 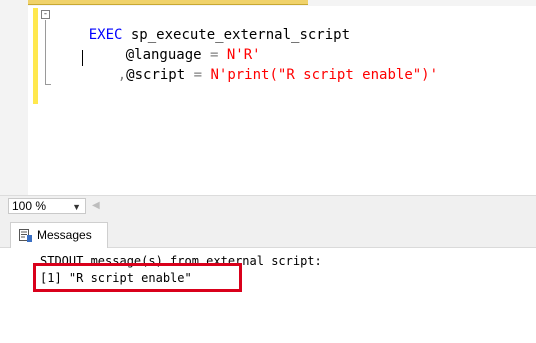 I want to click on change-tracking-bar, so click(x=35, y=56).